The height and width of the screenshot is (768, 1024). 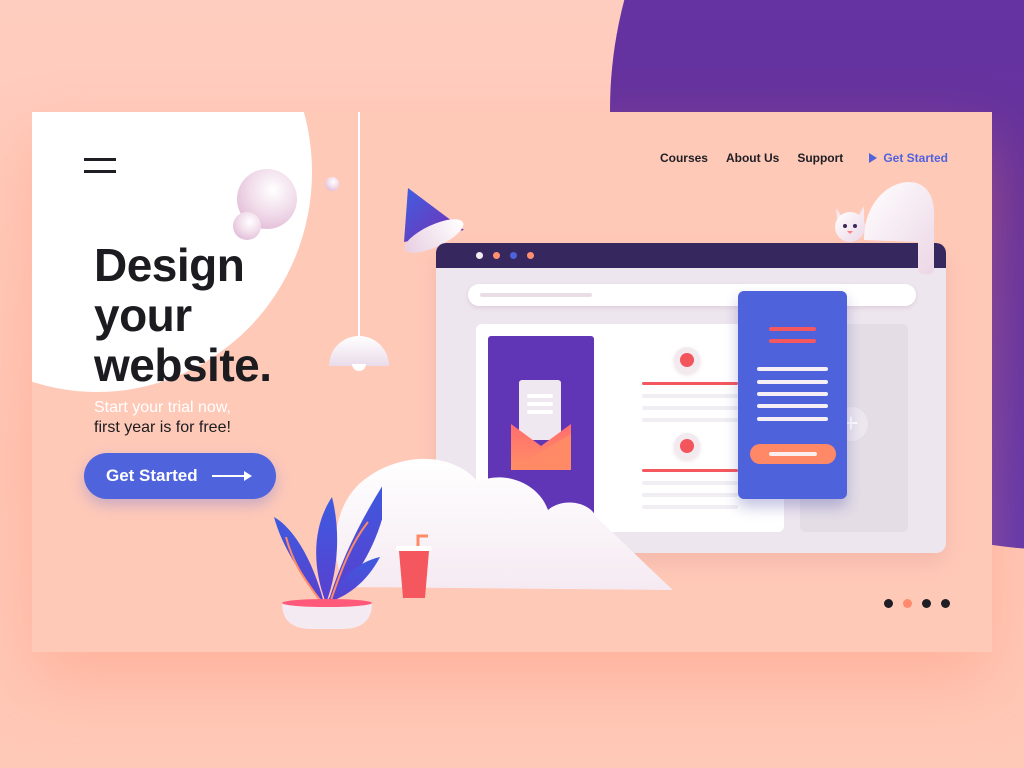 What do you see at coordinates (917, 603) in the screenshot?
I see `slide-pager` at bounding box center [917, 603].